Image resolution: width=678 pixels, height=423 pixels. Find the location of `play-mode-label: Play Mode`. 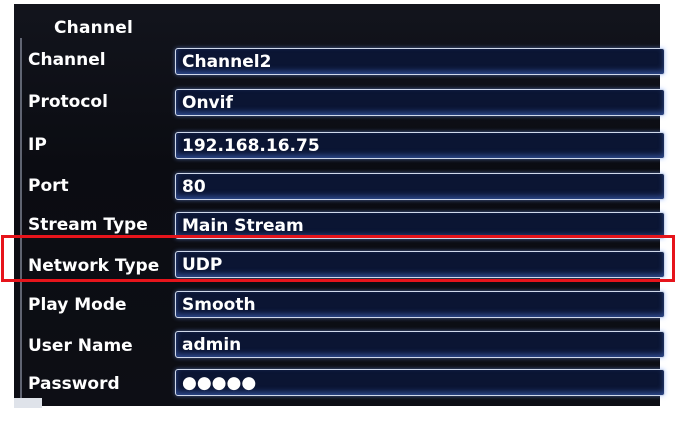

play-mode-label: Play Mode is located at coordinates (77, 305).